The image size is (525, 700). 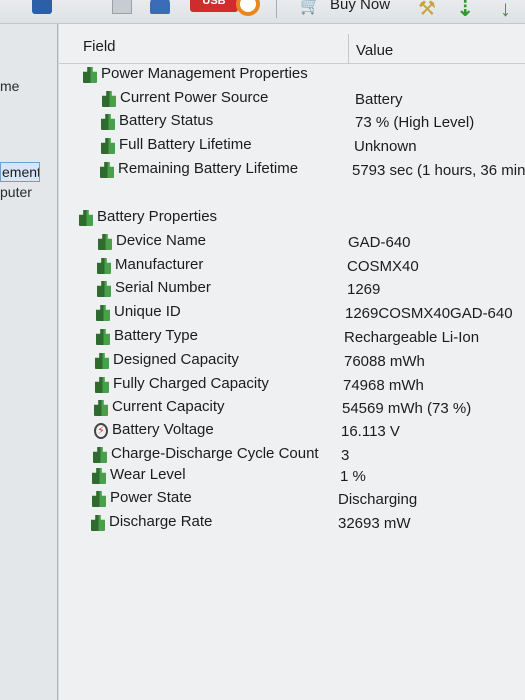 I want to click on field-value: 1269COSMX40GAD-640, so click(x=429, y=313).